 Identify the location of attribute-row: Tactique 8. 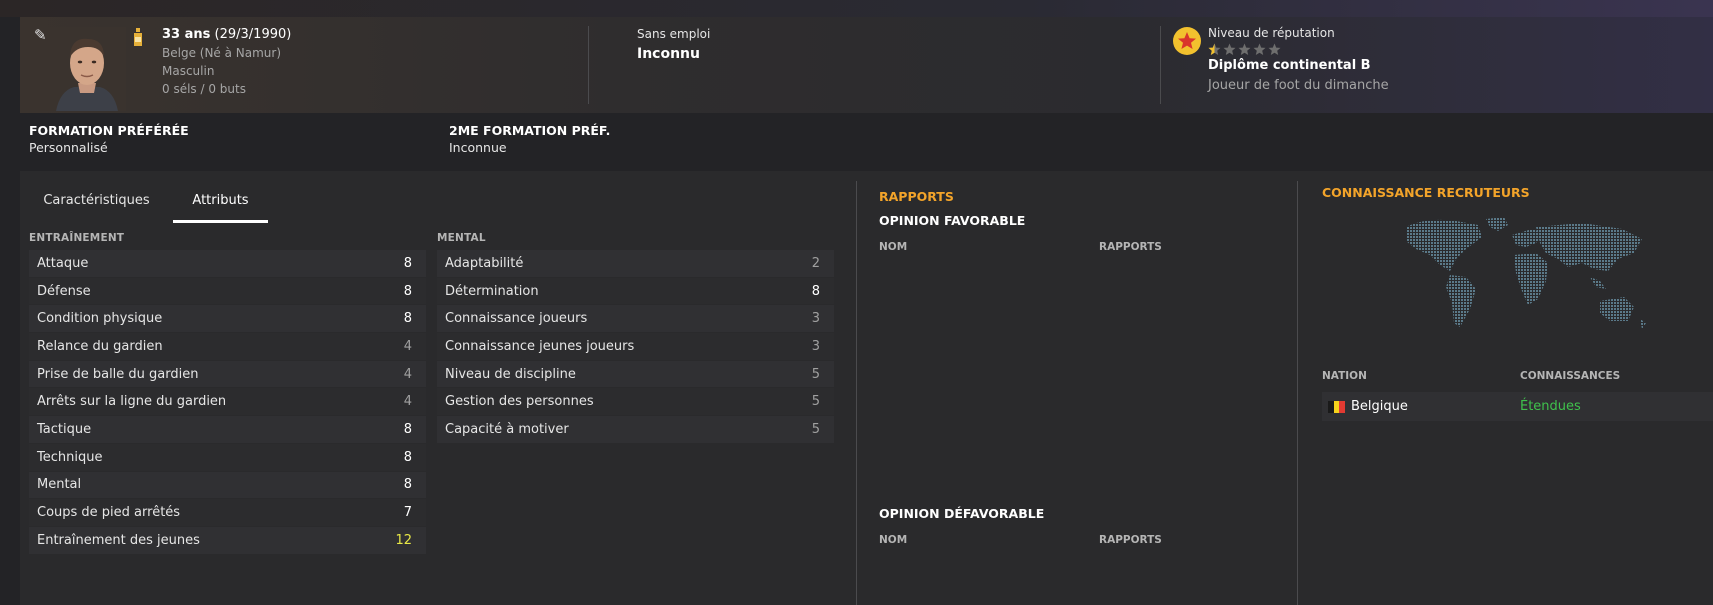
(227, 430).